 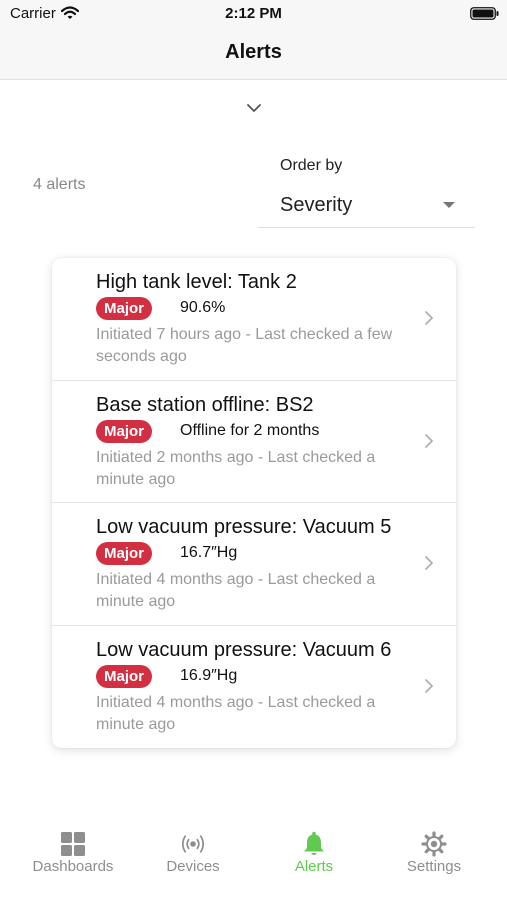 What do you see at coordinates (250, 430) in the screenshot?
I see `alert-value: Offline for 2 months` at bounding box center [250, 430].